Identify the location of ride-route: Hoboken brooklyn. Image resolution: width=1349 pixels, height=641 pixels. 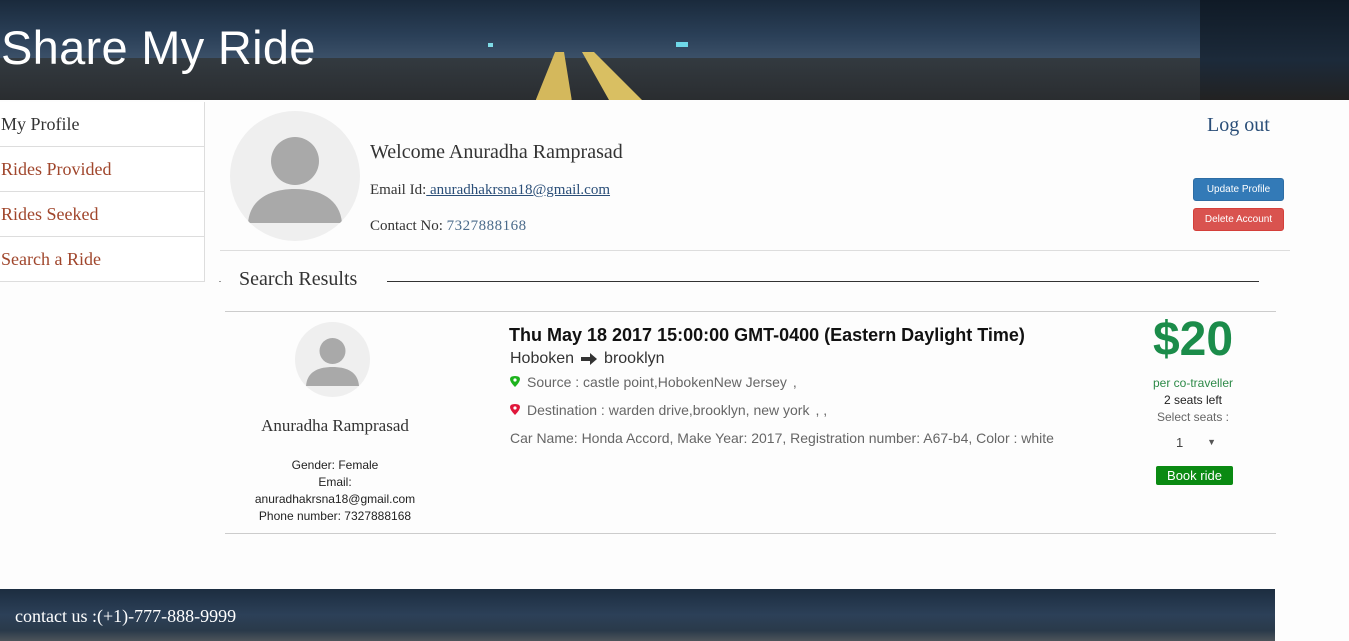
(587, 359).